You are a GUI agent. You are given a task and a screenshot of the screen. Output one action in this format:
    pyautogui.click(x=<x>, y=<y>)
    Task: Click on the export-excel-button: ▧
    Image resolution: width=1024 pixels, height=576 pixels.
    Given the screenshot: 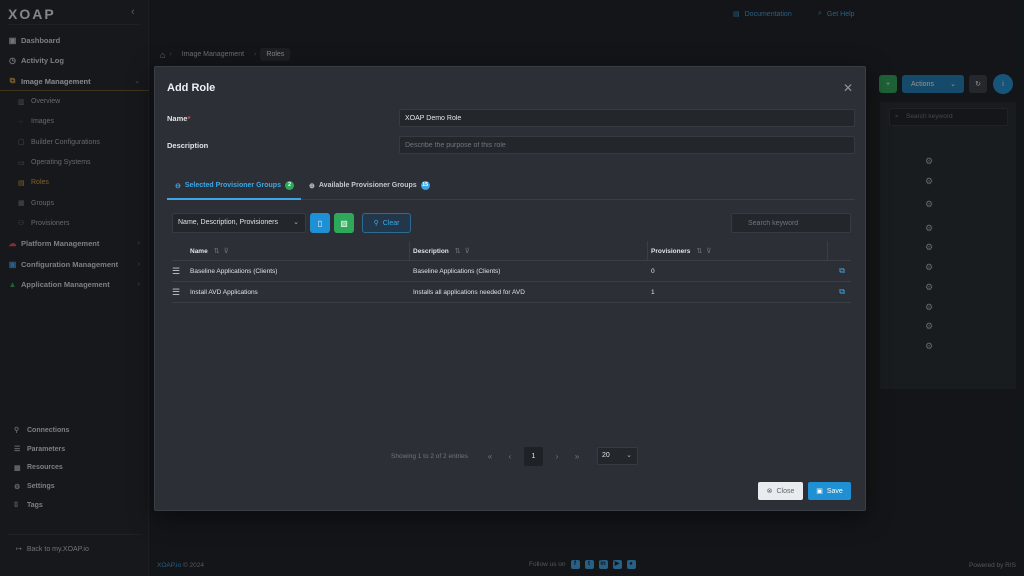 What is the action you would take?
    pyautogui.click(x=344, y=223)
    